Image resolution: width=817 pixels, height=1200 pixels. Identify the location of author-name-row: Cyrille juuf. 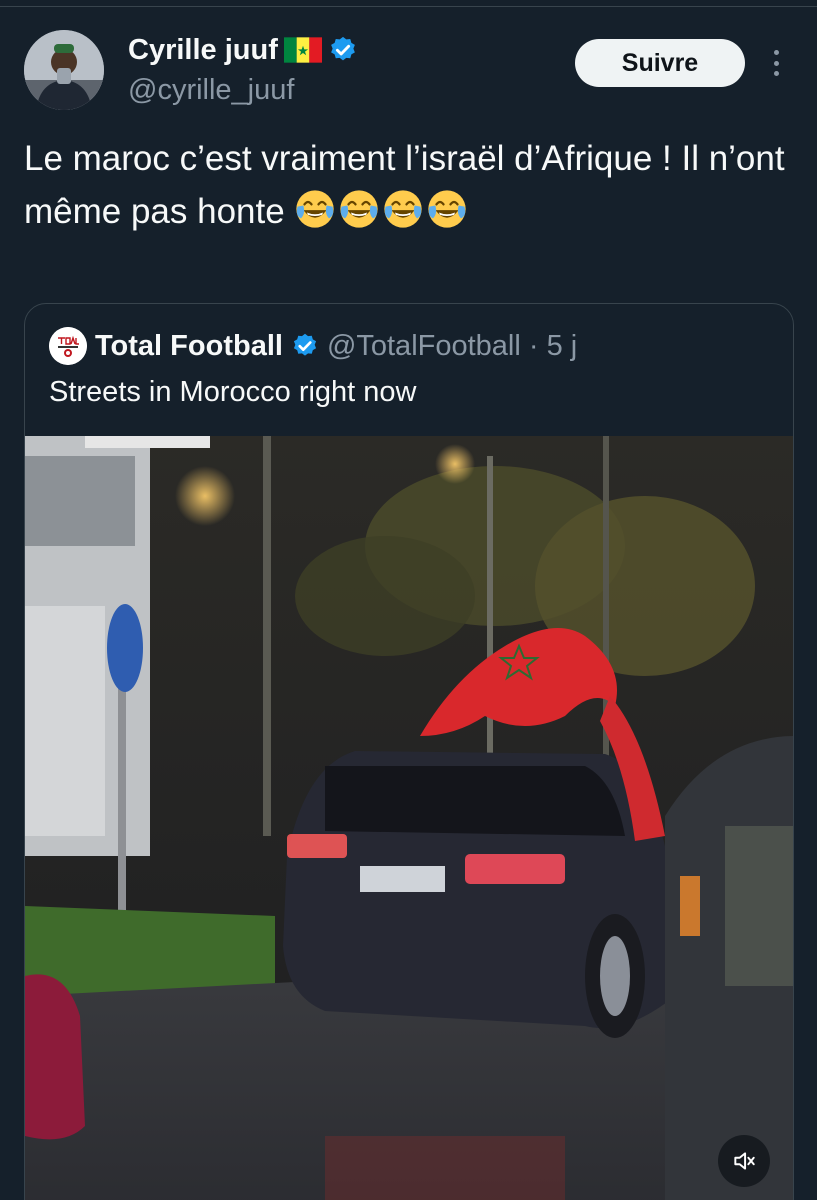
(243, 50).